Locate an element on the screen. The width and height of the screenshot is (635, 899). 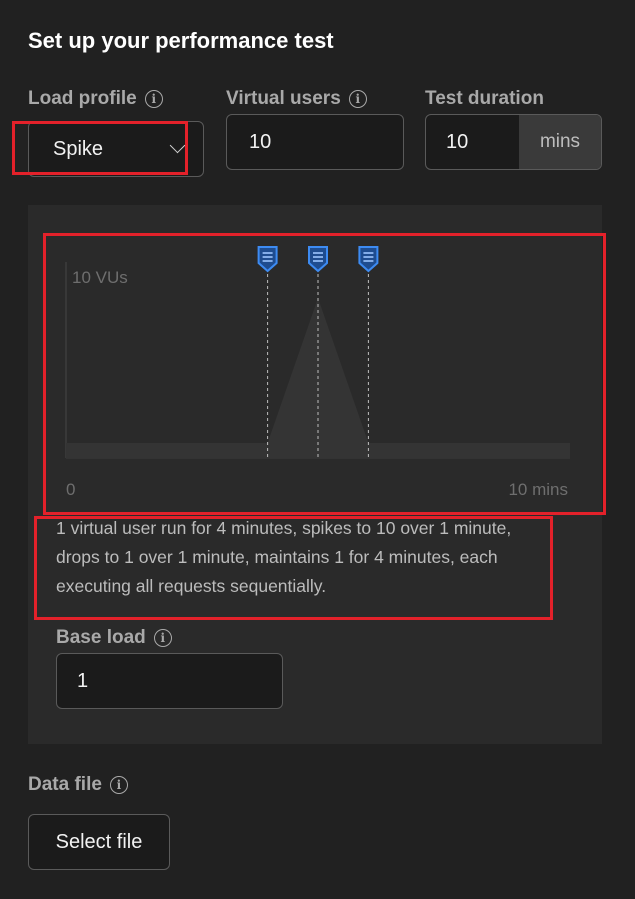
virtual-users-value: 10 is located at coordinates (260, 141).